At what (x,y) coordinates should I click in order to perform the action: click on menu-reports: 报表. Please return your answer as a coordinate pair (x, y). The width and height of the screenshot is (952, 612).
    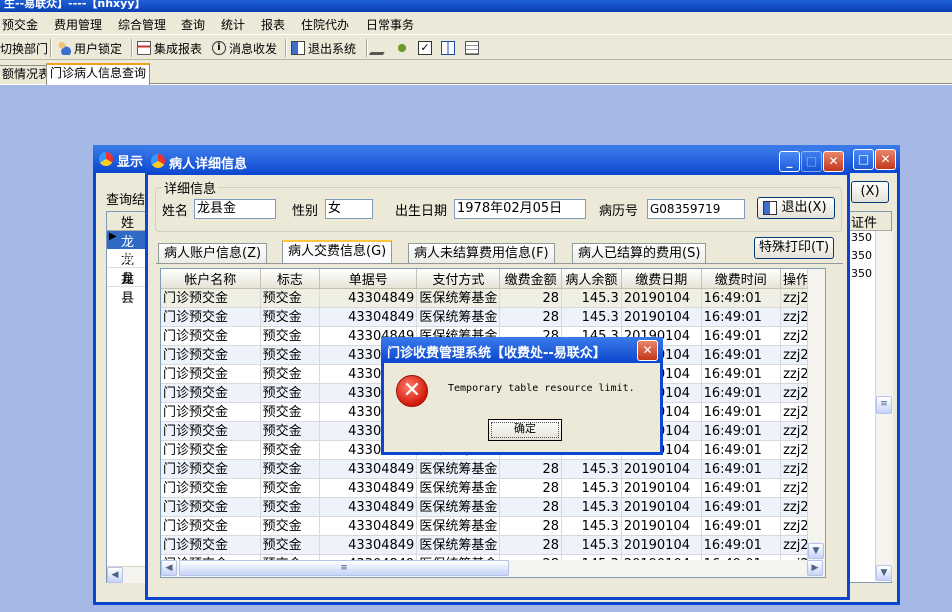
    Looking at the image, I should click on (273, 24).